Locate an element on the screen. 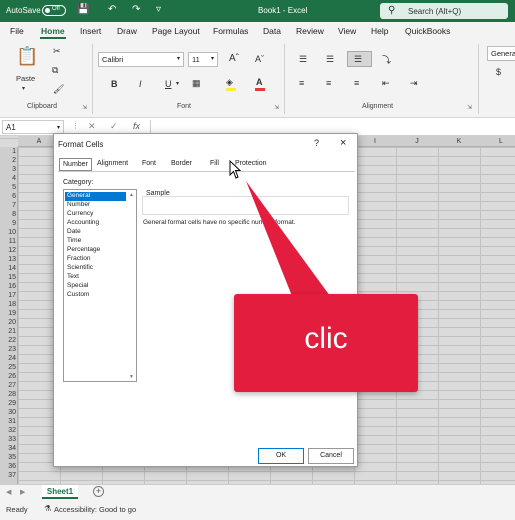  search-input: ⚲ Search (Alt+Q) is located at coordinates (444, 11).